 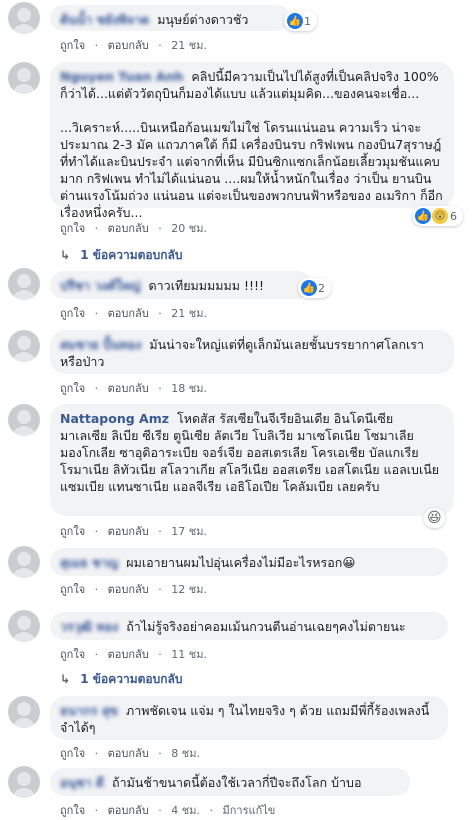 What do you see at coordinates (168, 810) in the screenshot?
I see `comment-actions: ถูกใจ · ตอบกลับ · 4 ชม. · มีการแก้ไข` at bounding box center [168, 810].